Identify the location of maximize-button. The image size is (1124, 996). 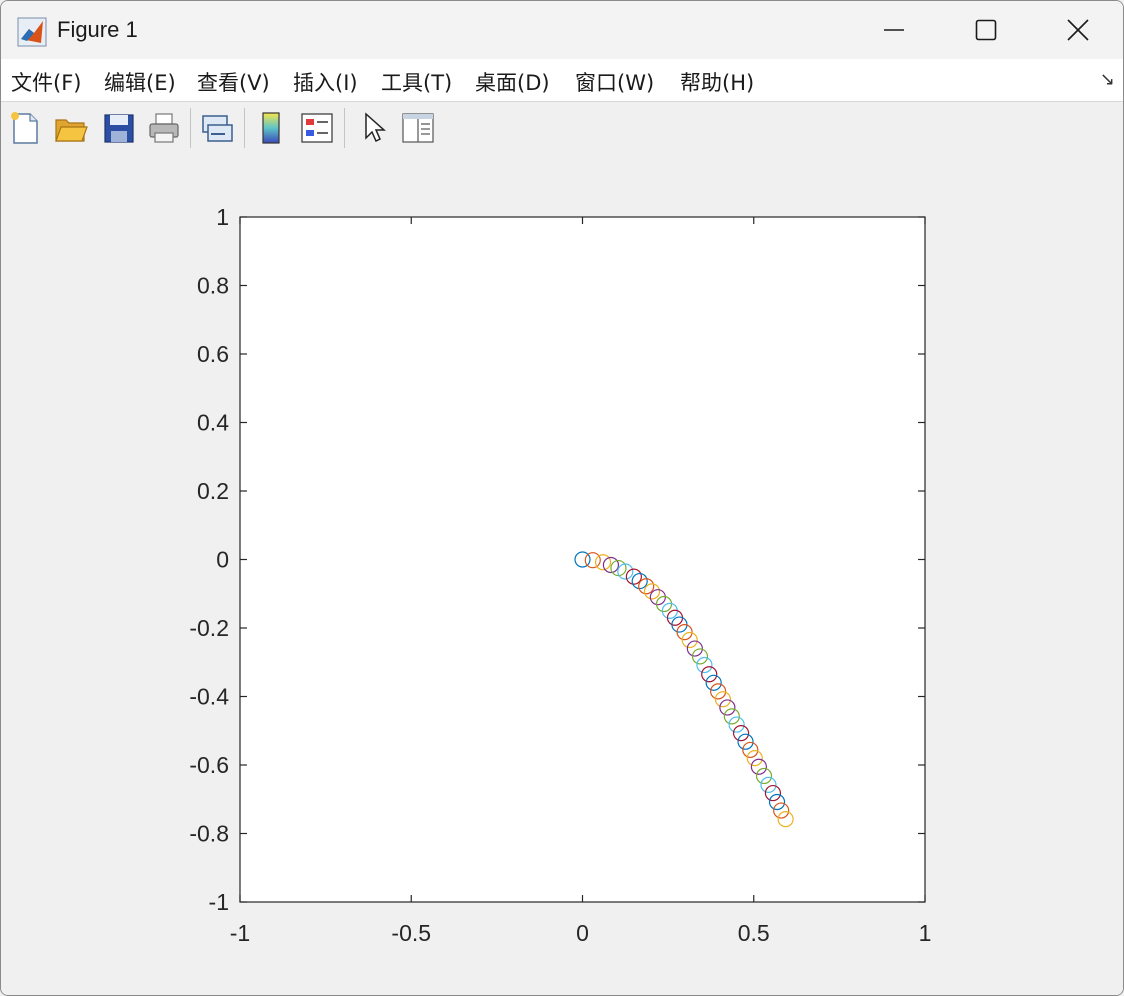
(985, 30).